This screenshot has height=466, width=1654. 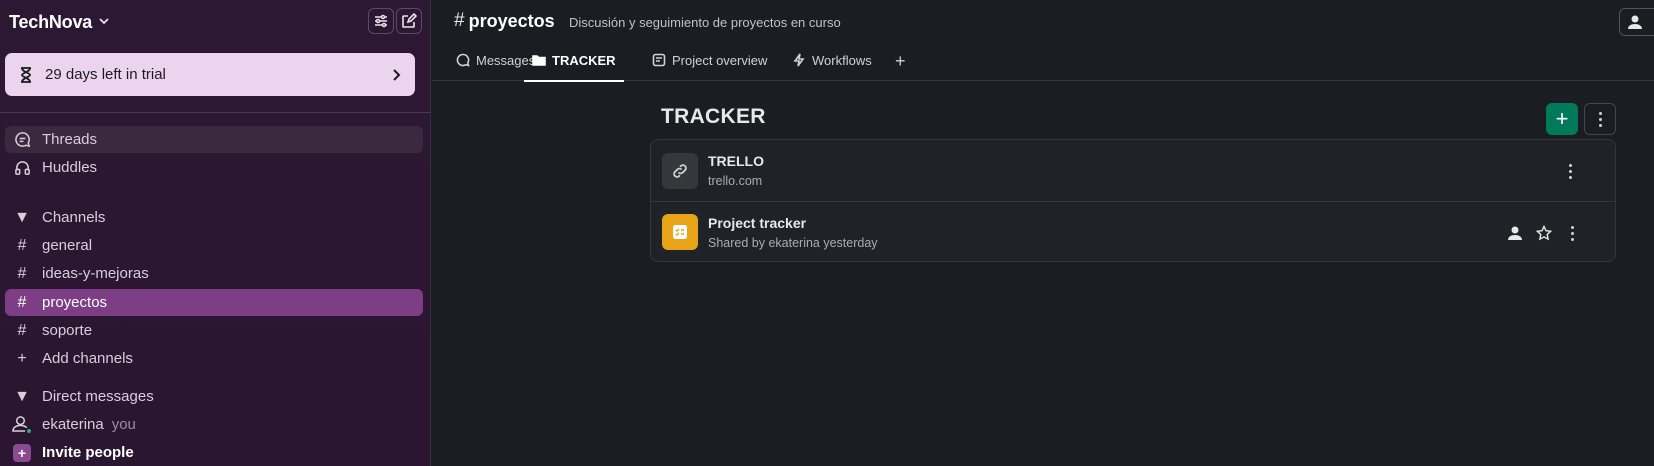 I want to click on trial-banner: 29 days left in trial, so click(x=210, y=74).